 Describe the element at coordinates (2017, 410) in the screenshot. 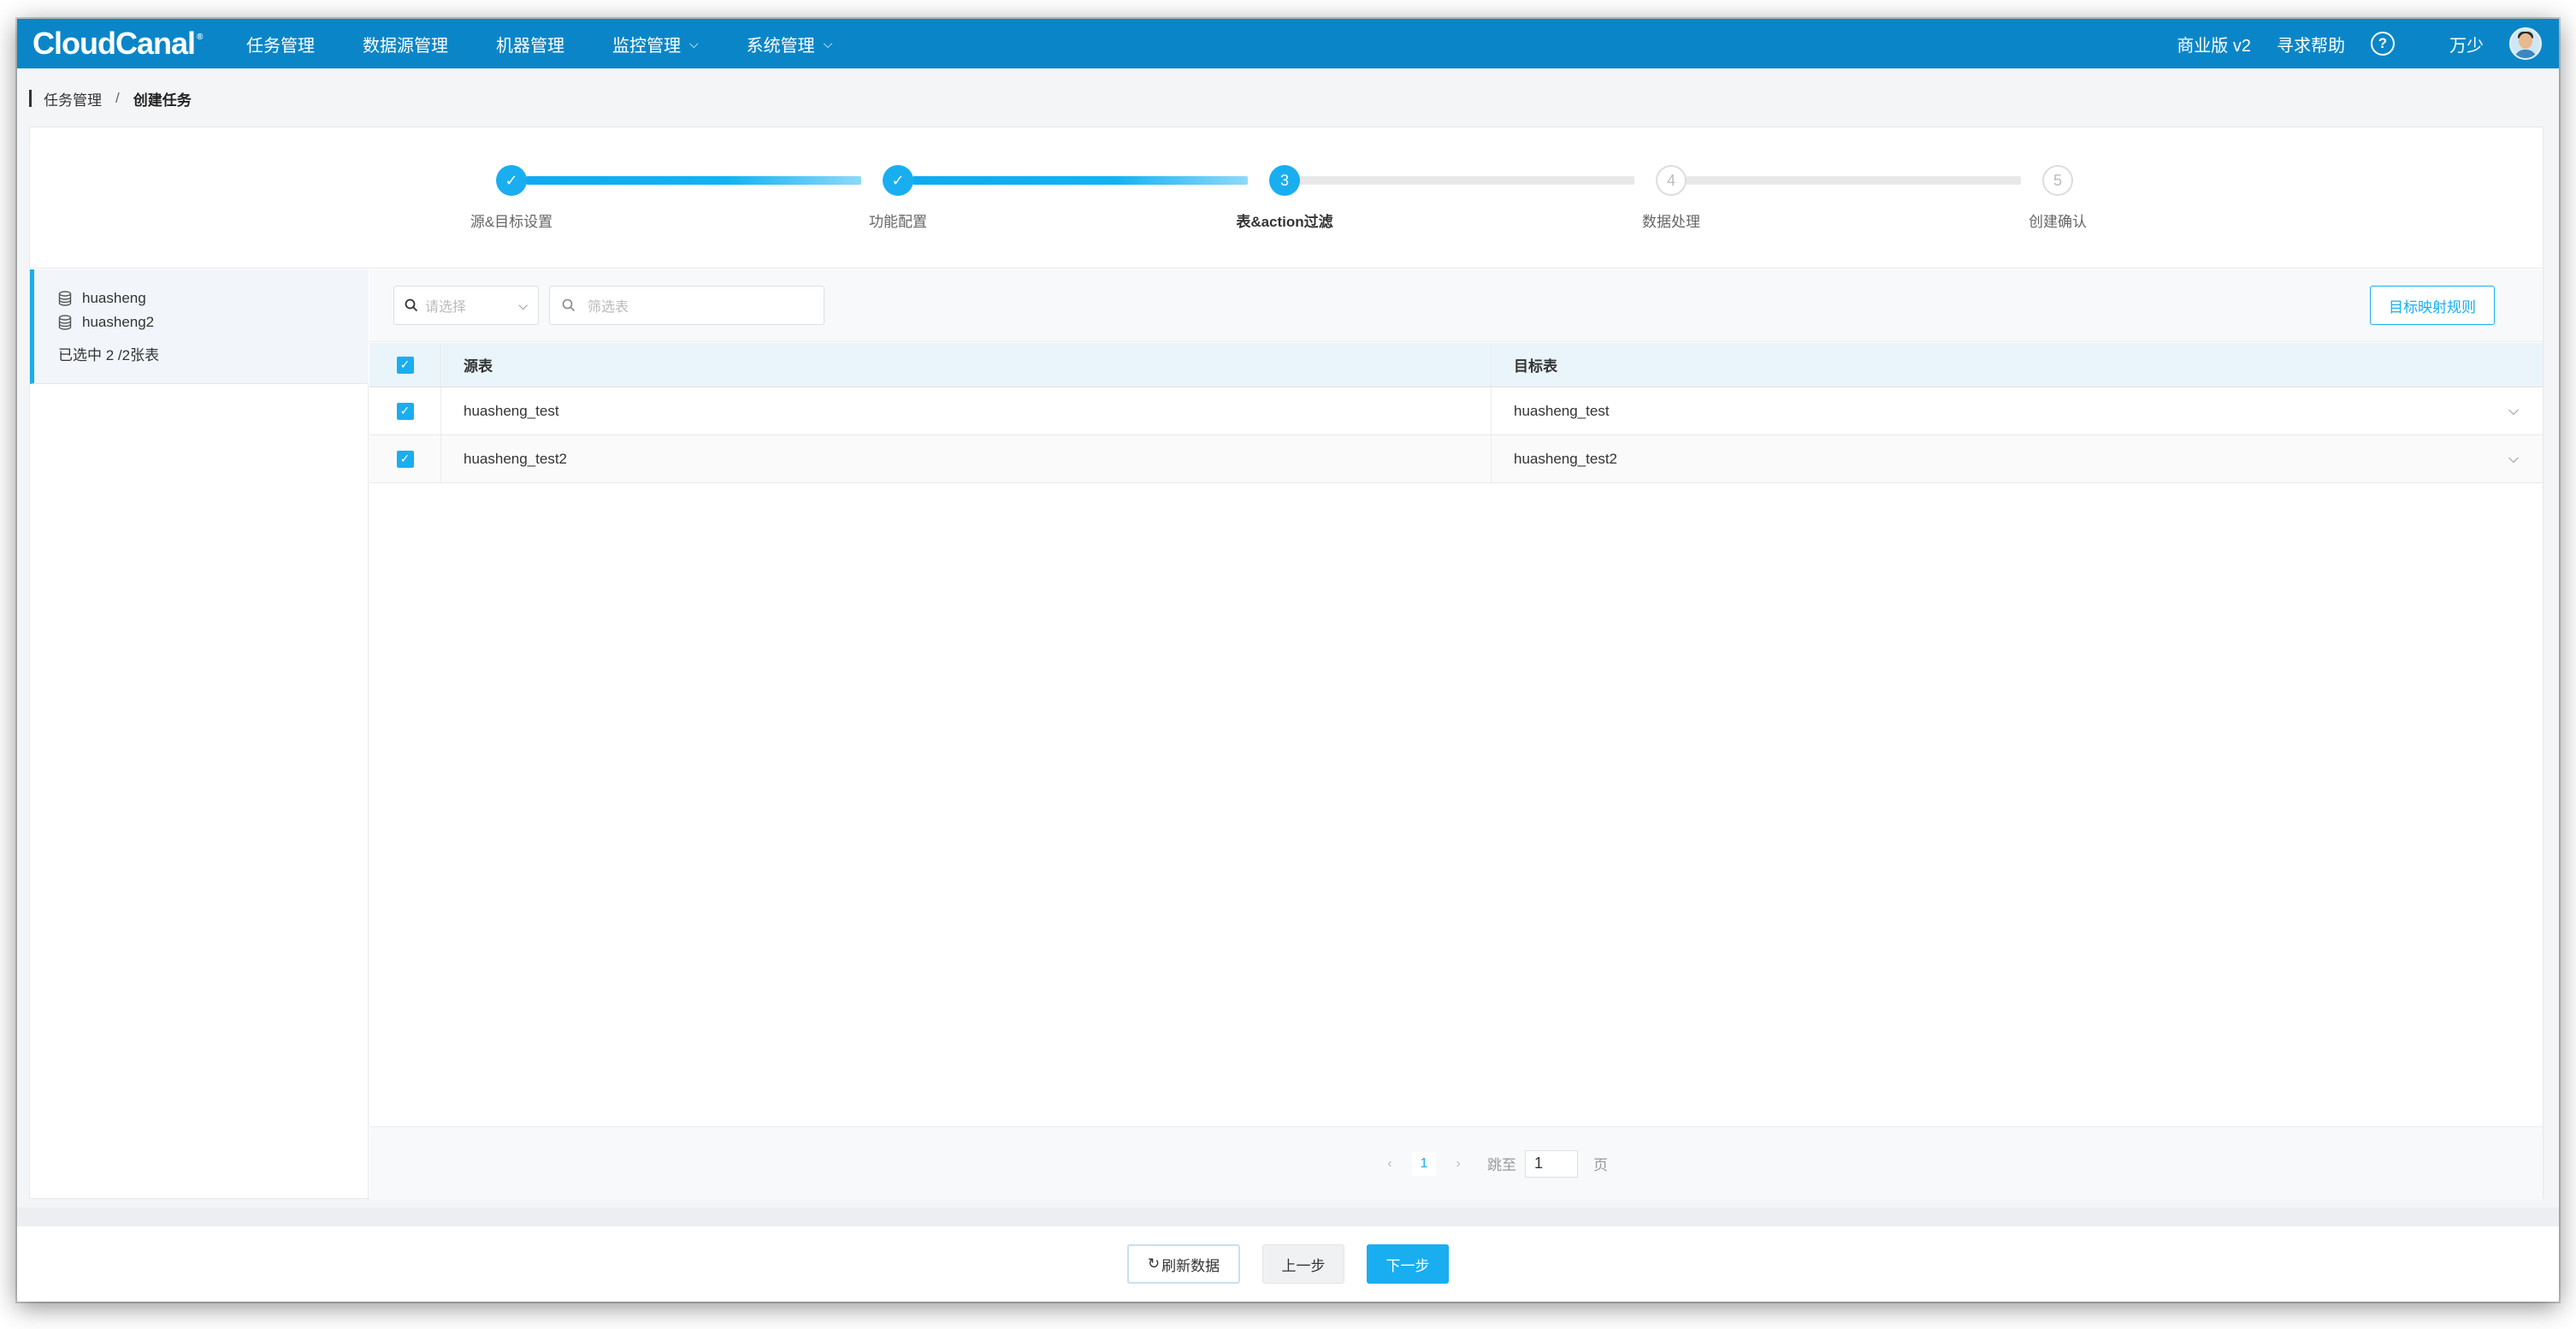

I see `target-table-select: huasheng_test ⌵` at that location.